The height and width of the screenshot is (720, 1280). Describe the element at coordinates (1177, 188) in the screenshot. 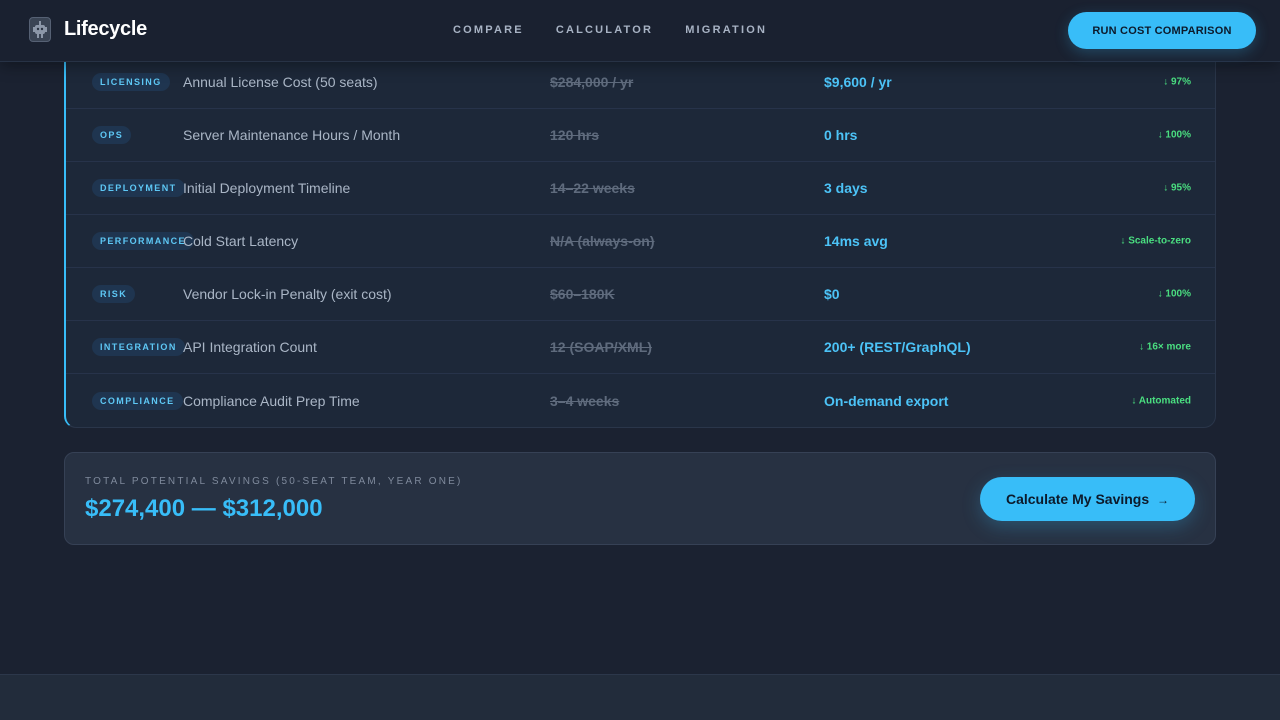

I see `delta-badge: ↓ 95%` at that location.